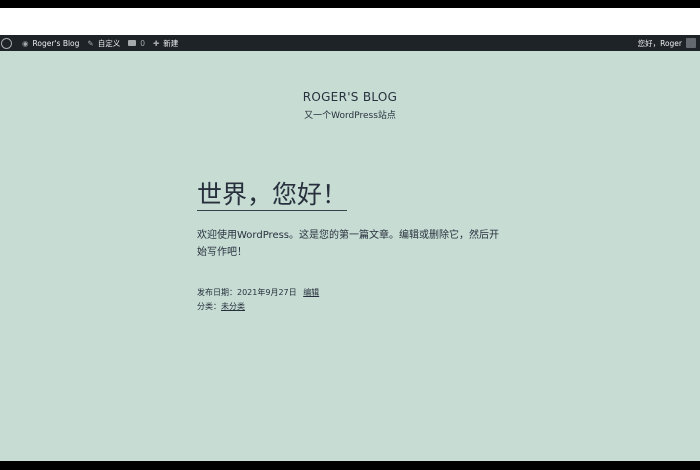  I want to click on published-label: 发布日期：, so click(217, 292).